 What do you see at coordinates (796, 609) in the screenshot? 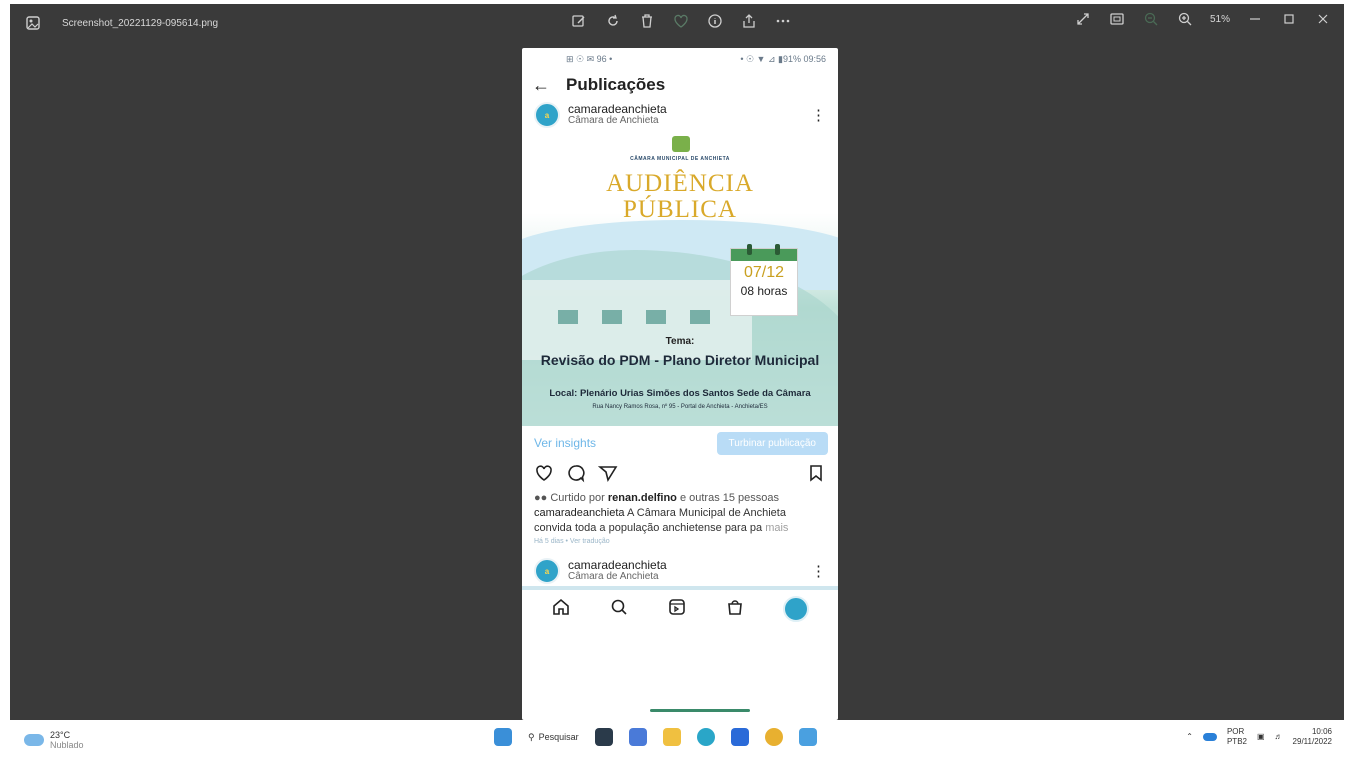
I see `profile-tab-avatar` at bounding box center [796, 609].